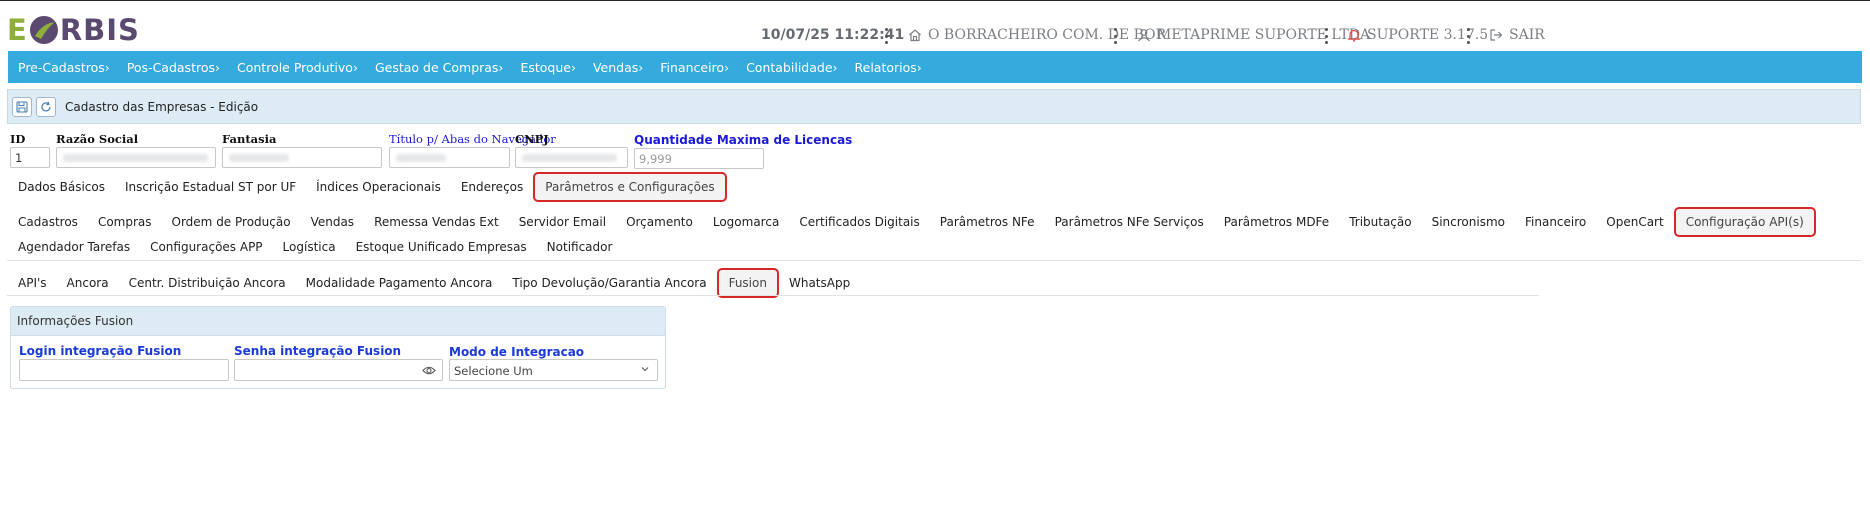 This screenshot has width=1870, height=510. I want to click on nav-contabilidade: Contabilidade›, so click(791, 67).